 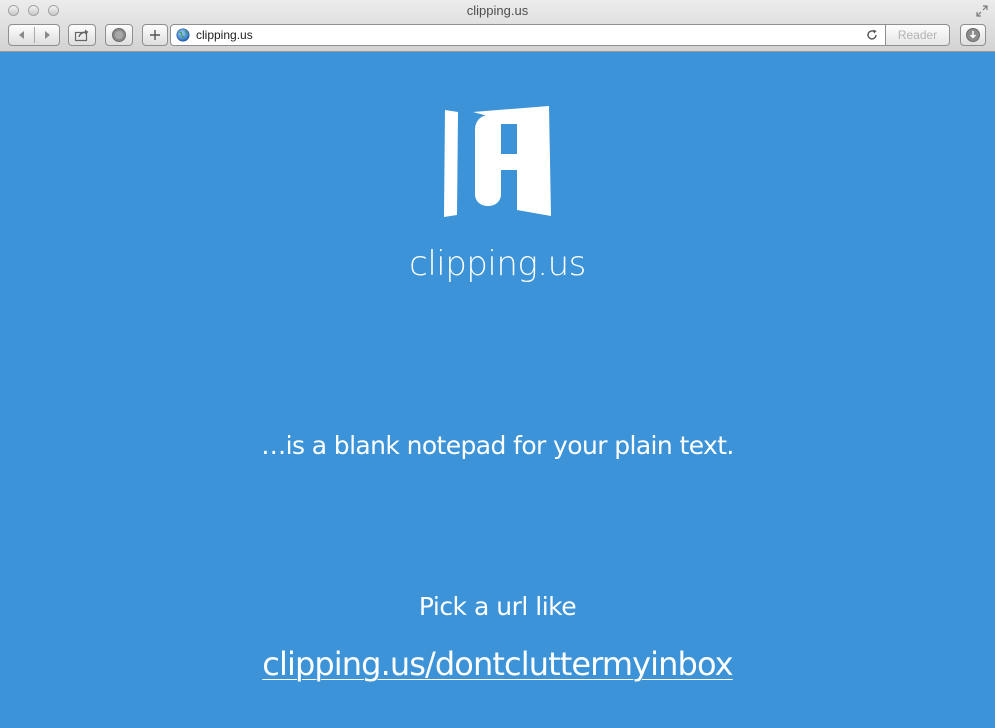 I want to click on plus-icon, so click(x=155, y=35).